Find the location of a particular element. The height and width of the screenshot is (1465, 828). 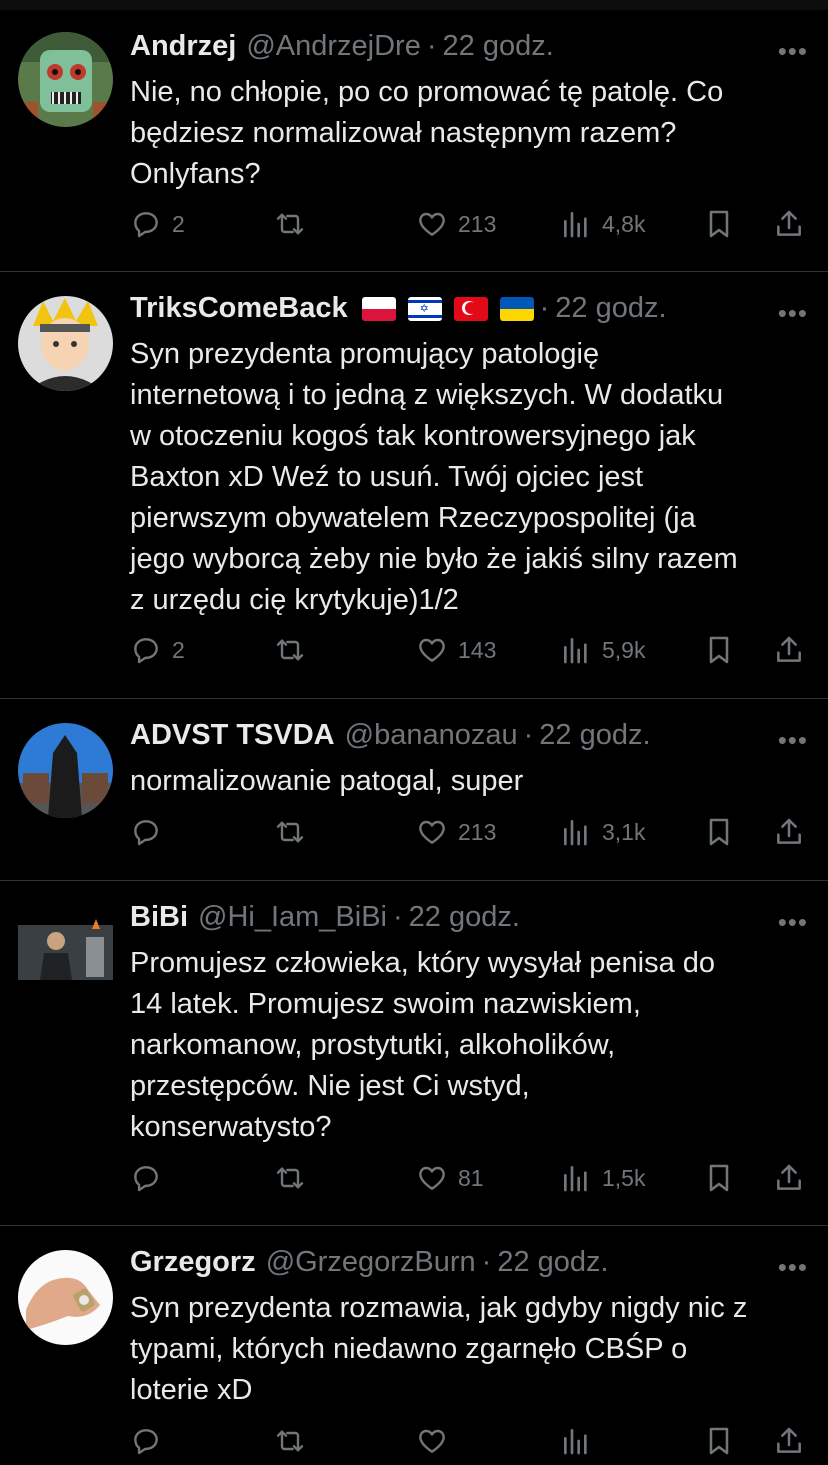

israel-flag-icon: ✡ is located at coordinates (424, 309).